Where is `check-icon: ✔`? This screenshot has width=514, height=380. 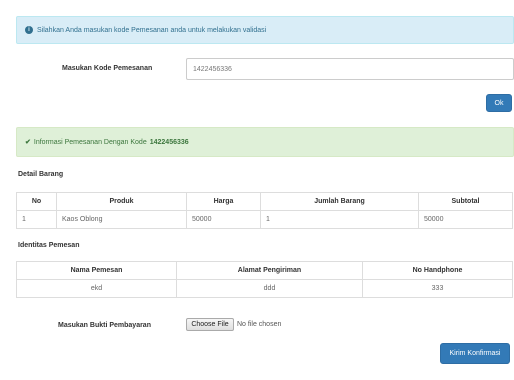 check-icon: ✔ is located at coordinates (28, 142).